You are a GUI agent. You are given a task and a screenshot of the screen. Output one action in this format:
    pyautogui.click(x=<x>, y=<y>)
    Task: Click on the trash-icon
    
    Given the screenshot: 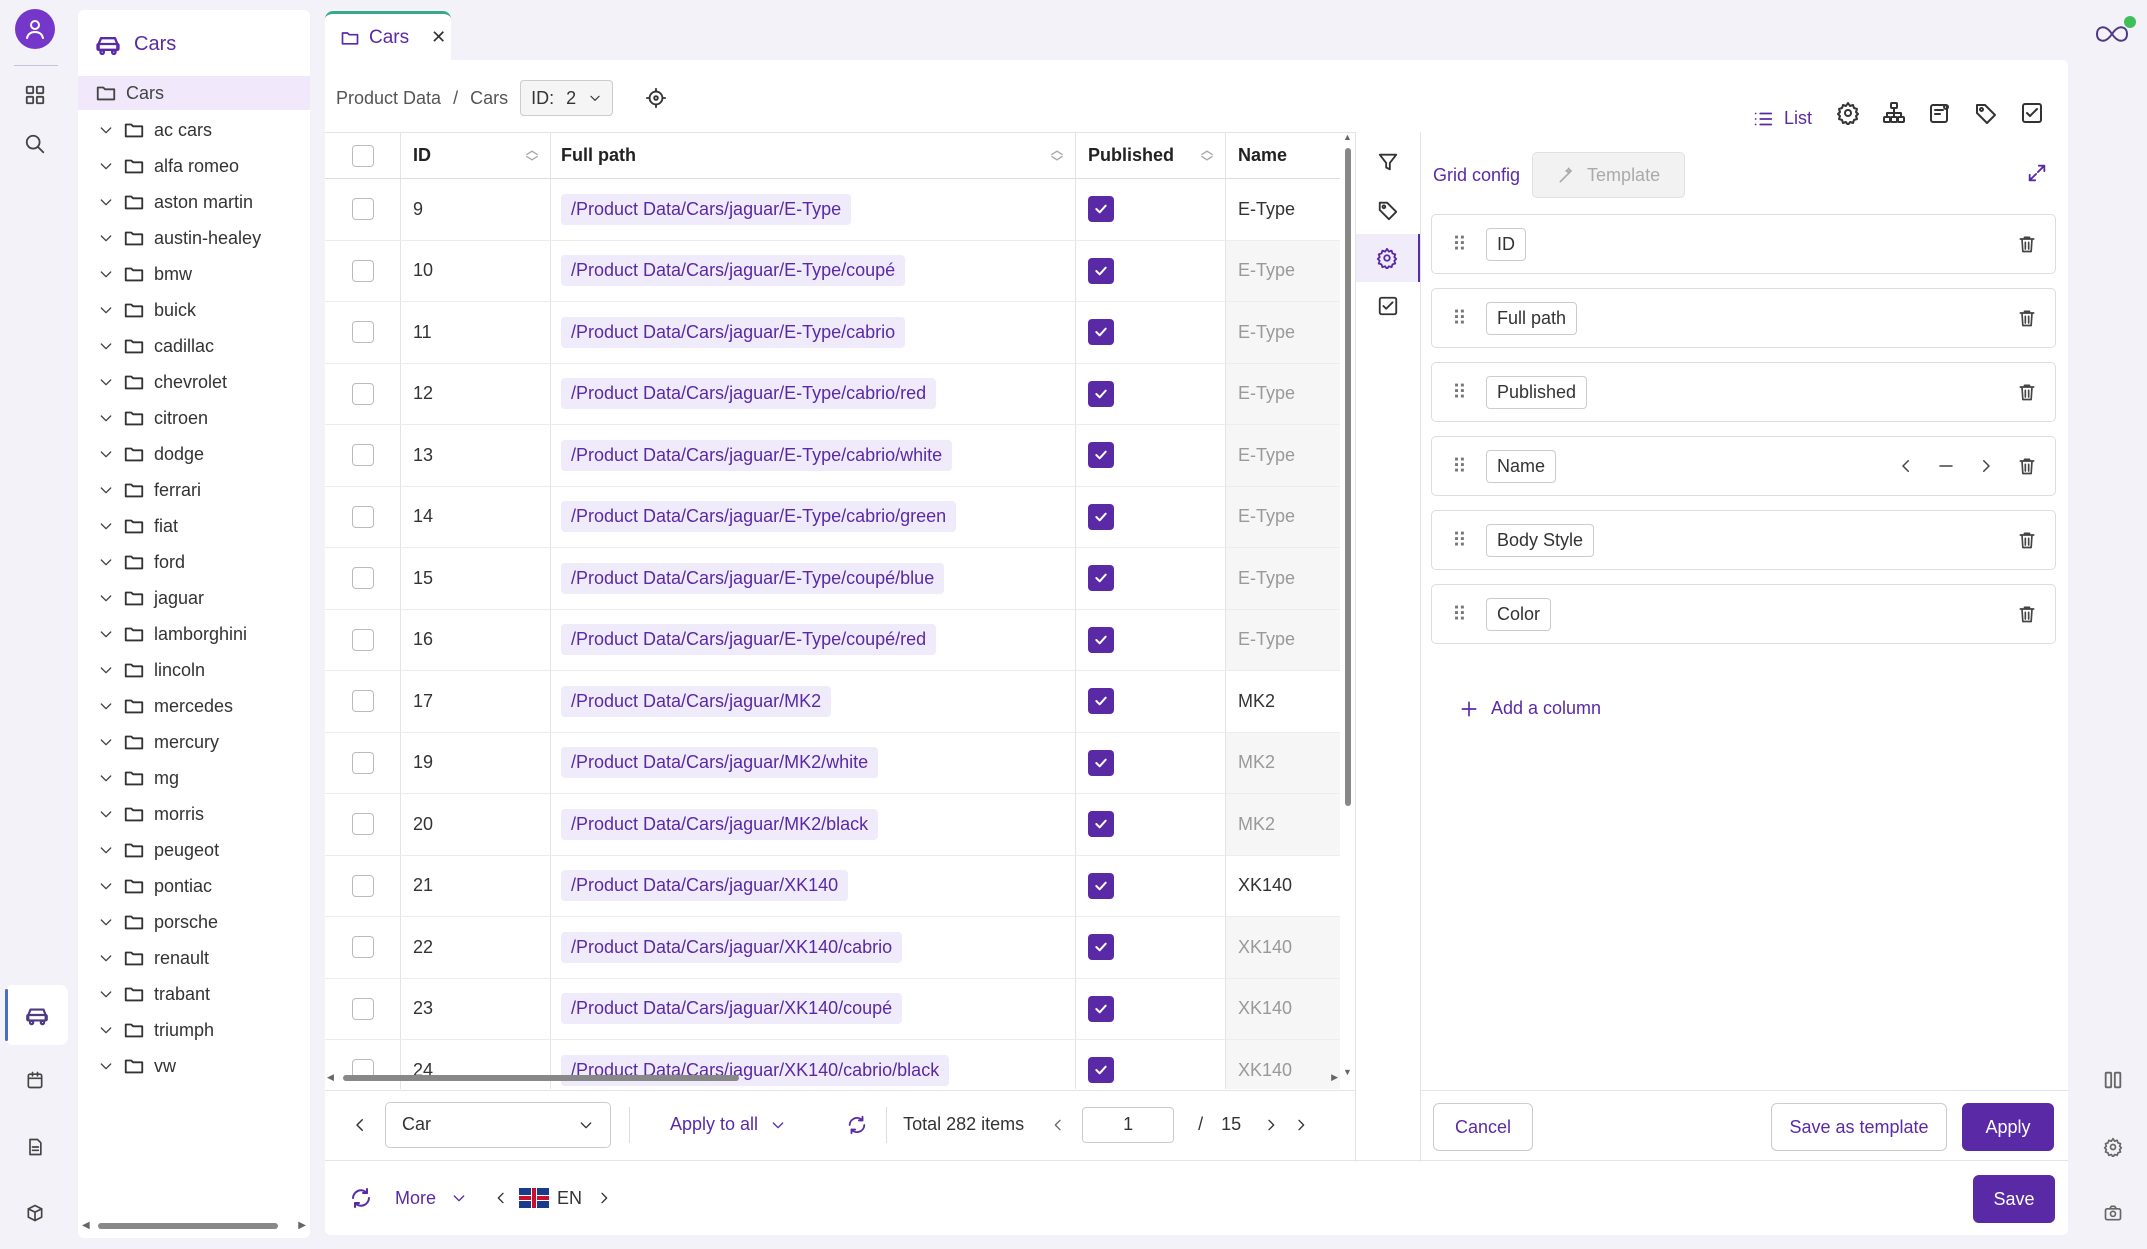 What is the action you would take?
    pyautogui.click(x=2027, y=244)
    